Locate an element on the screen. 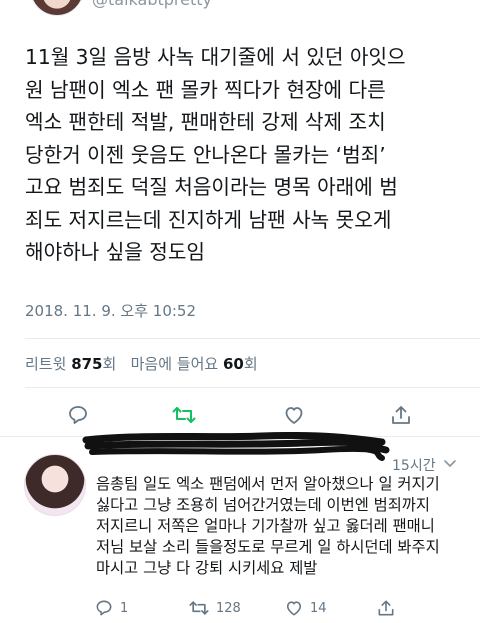  author-handle: @talkabtpretty is located at coordinates (152, 4).